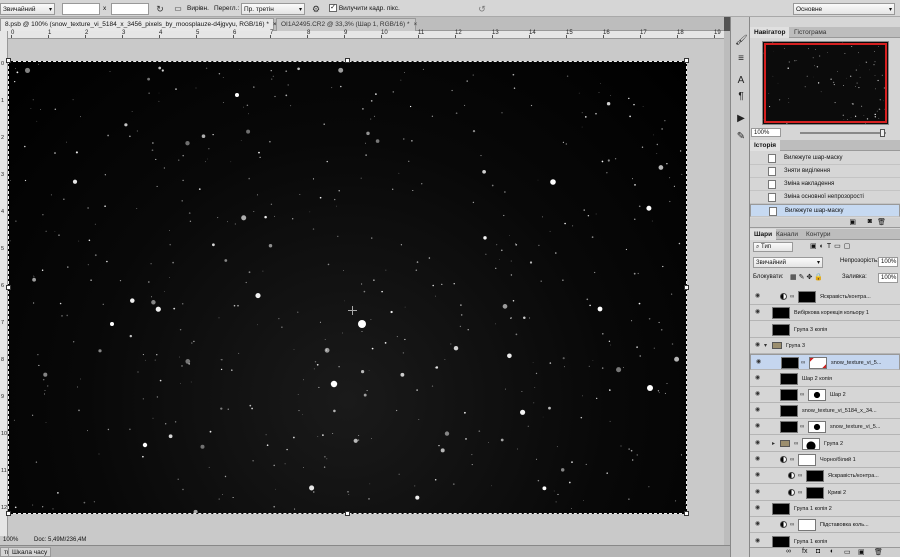 The height and width of the screenshot is (557, 900). I want to click on mask-icon: ◘, so click(818, 551).